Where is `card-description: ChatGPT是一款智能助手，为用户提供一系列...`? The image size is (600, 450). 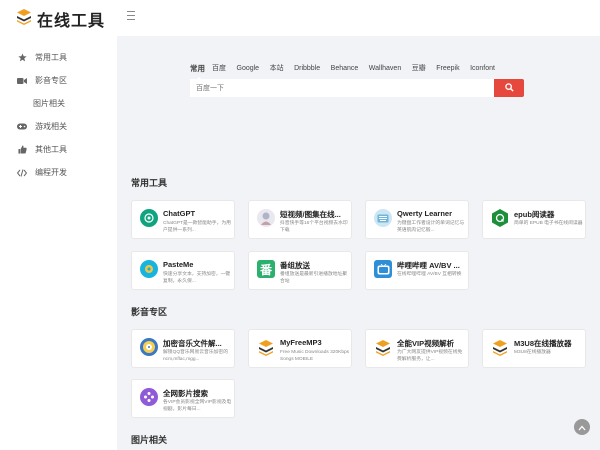 card-description: ChatGPT是一款智能助手，为用户提供一系列... is located at coordinates (197, 227).